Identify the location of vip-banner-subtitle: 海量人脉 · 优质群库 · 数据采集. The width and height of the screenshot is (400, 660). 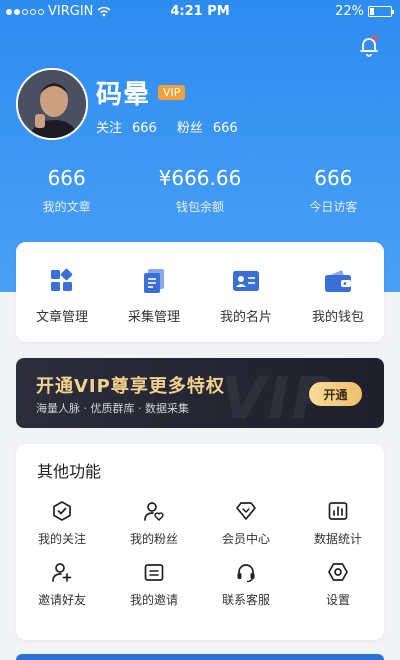
(112, 408).